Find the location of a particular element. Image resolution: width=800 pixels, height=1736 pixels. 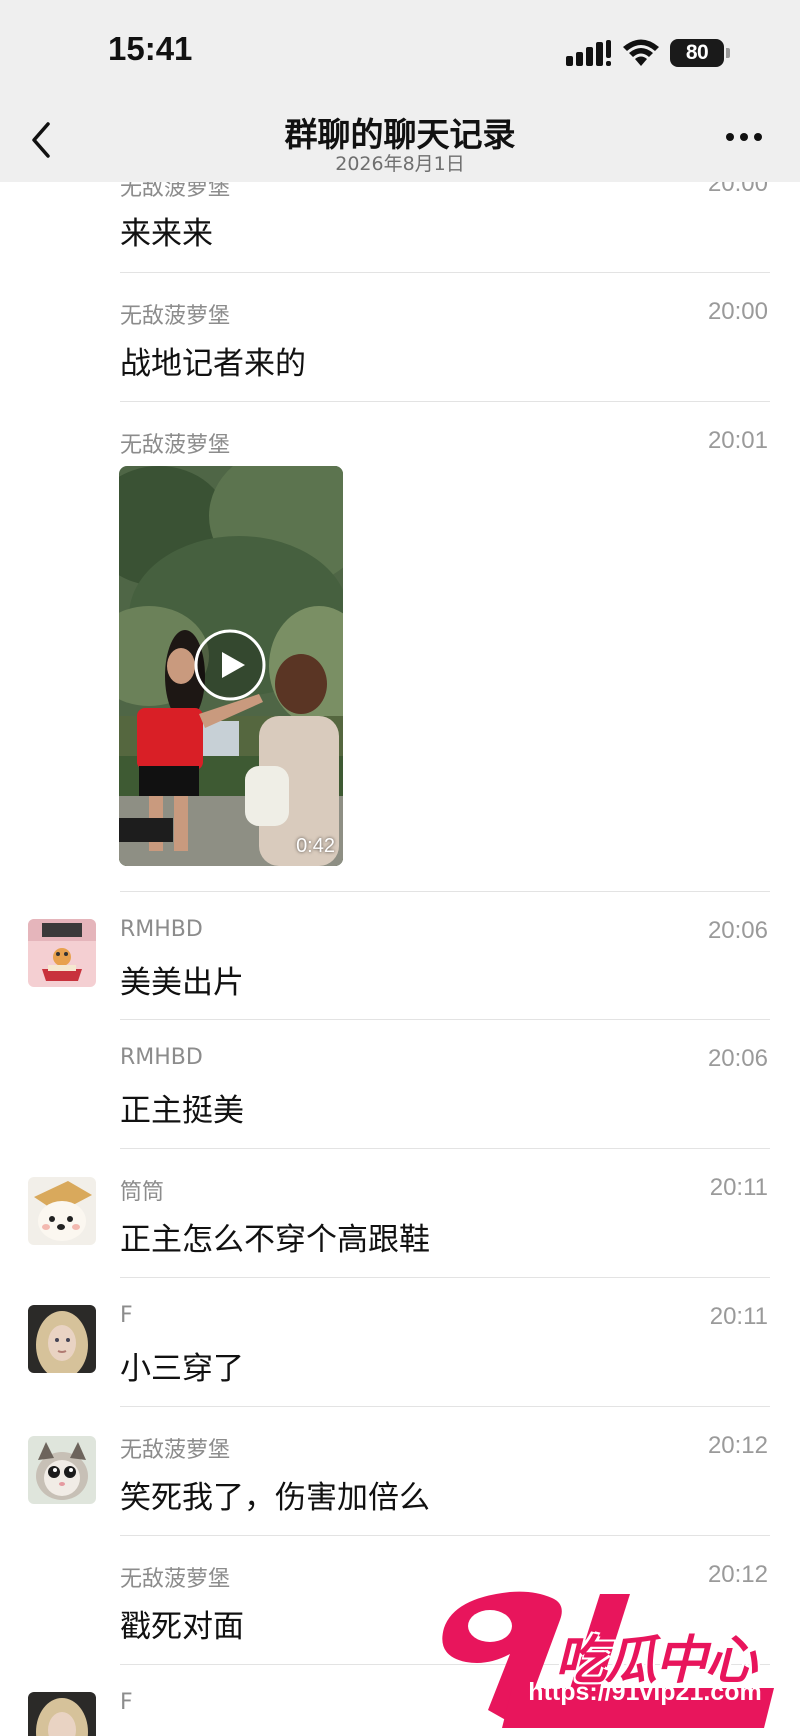

header: 15:41 80 群聊的聊天记录 2026年8月1日 is located at coordinates (400, 91).